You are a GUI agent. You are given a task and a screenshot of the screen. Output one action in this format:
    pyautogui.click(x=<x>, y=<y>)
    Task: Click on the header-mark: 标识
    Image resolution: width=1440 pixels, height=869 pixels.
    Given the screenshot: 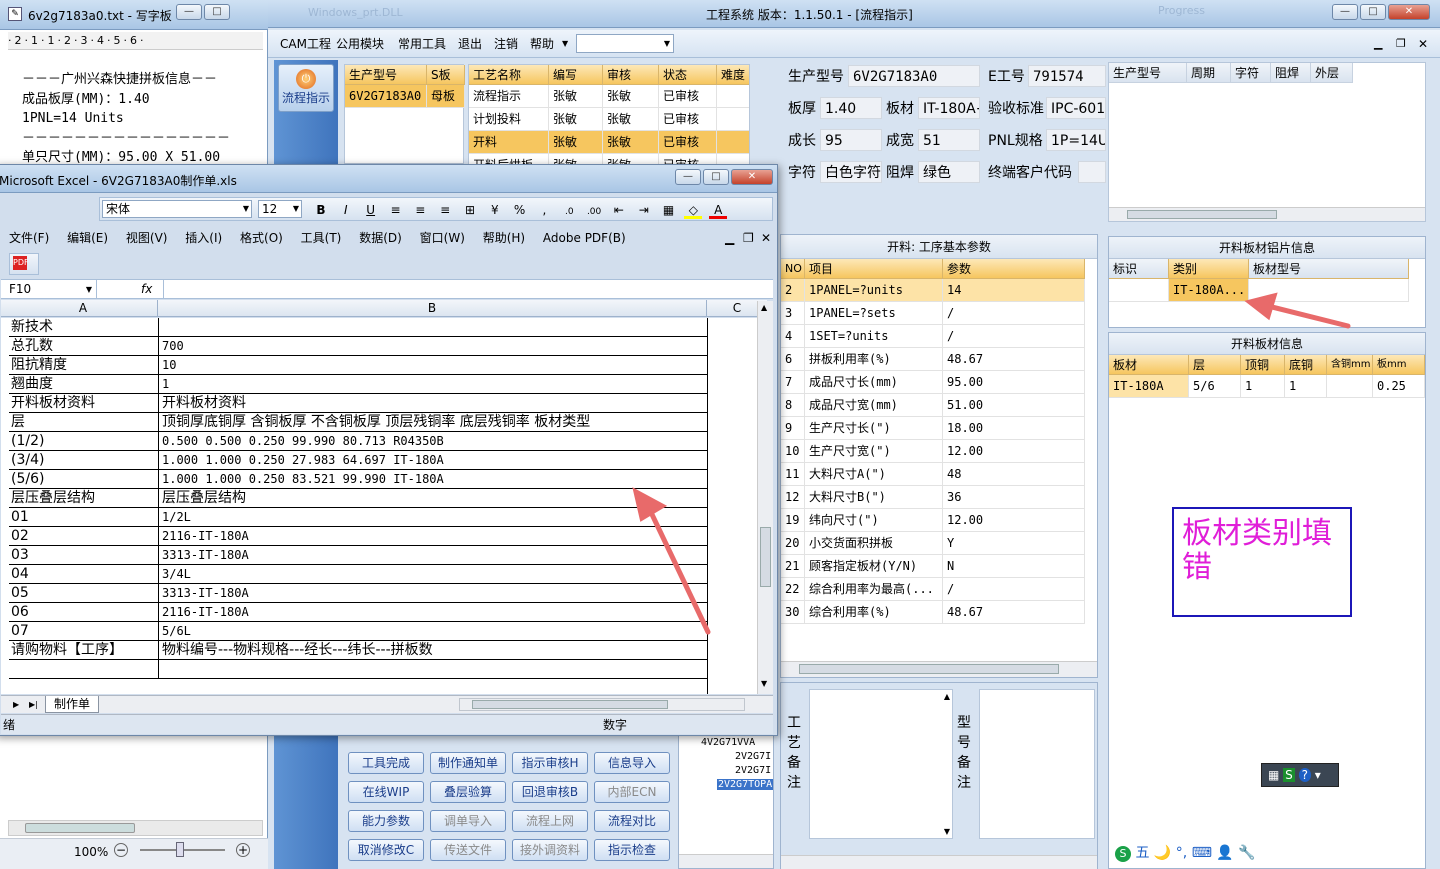 What is the action you would take?
    pyautogui.click(x=1139, y=269)
    